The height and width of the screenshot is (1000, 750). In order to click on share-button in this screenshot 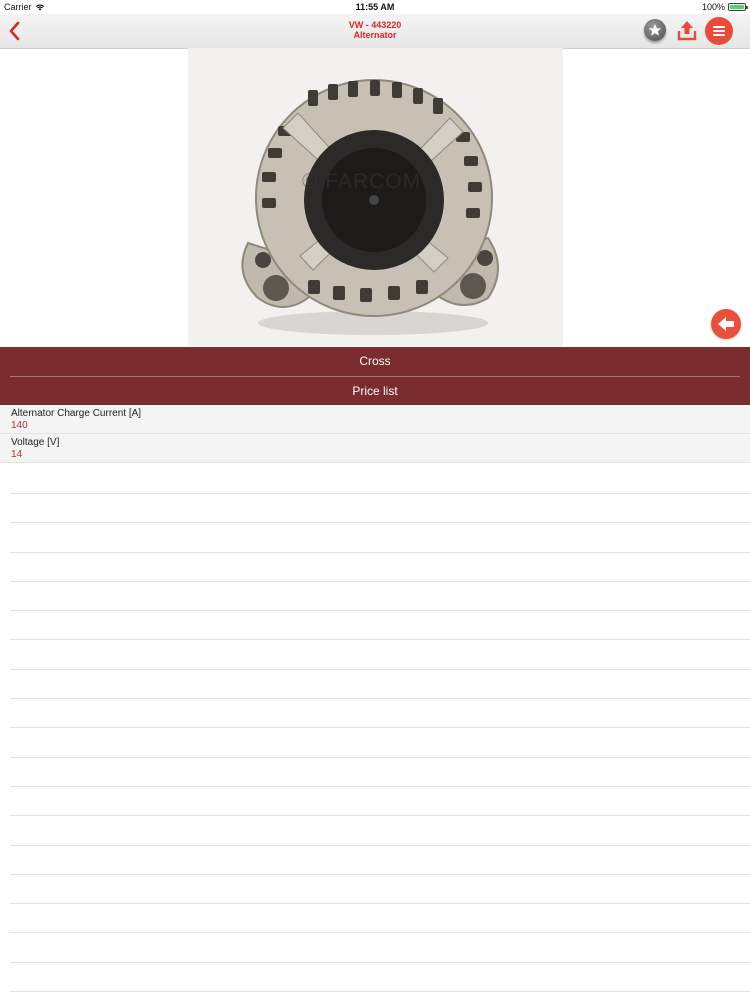, I will do `click(687, 30)`.